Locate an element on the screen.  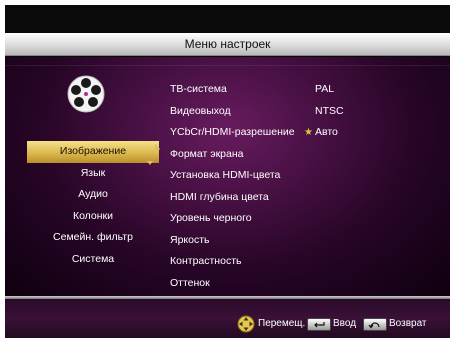
option-brightness: Яркость is located at coordinates (305, 241).